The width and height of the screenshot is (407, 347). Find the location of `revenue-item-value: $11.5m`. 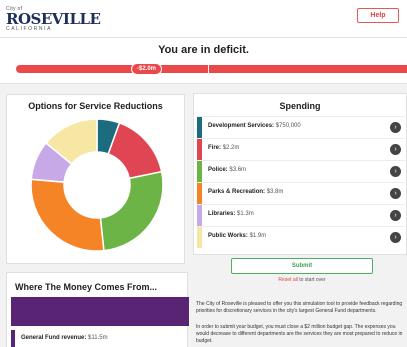

revenue-item-value: $11.5m is located at coordinates (98, 338).